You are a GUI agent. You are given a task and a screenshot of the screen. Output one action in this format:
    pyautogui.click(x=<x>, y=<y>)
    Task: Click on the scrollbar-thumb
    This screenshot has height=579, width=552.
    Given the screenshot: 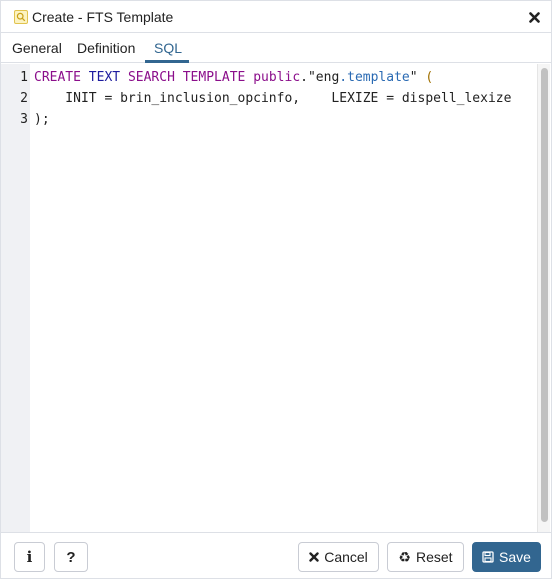 What is the action you would take?
    pyautogui.click(x=544, y=295)
    